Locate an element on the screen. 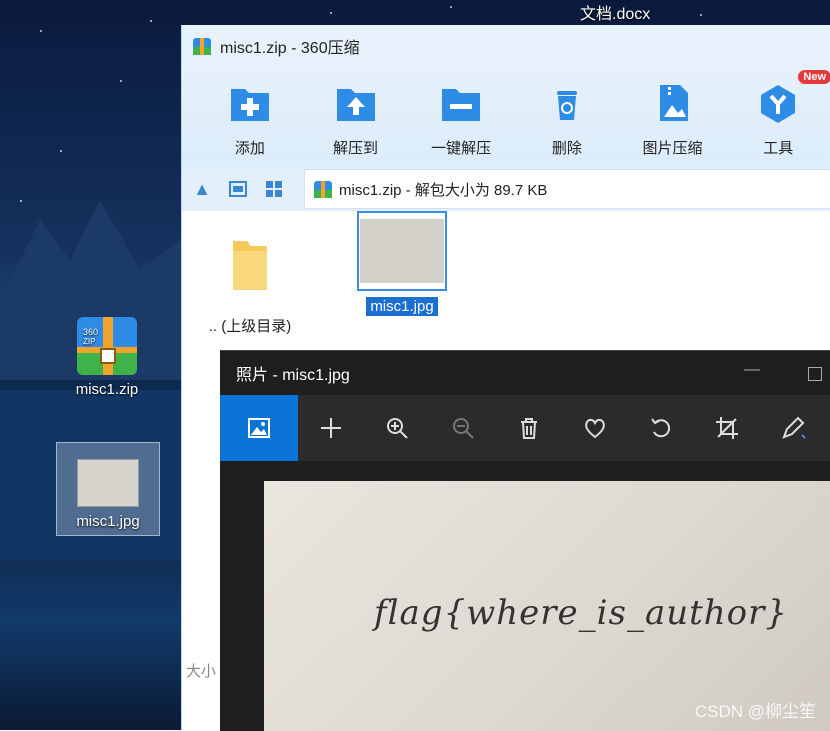 The height and width of the screenshot is (731, 830). tool-label: 图片压缩 is located at coordinates (672, 148).